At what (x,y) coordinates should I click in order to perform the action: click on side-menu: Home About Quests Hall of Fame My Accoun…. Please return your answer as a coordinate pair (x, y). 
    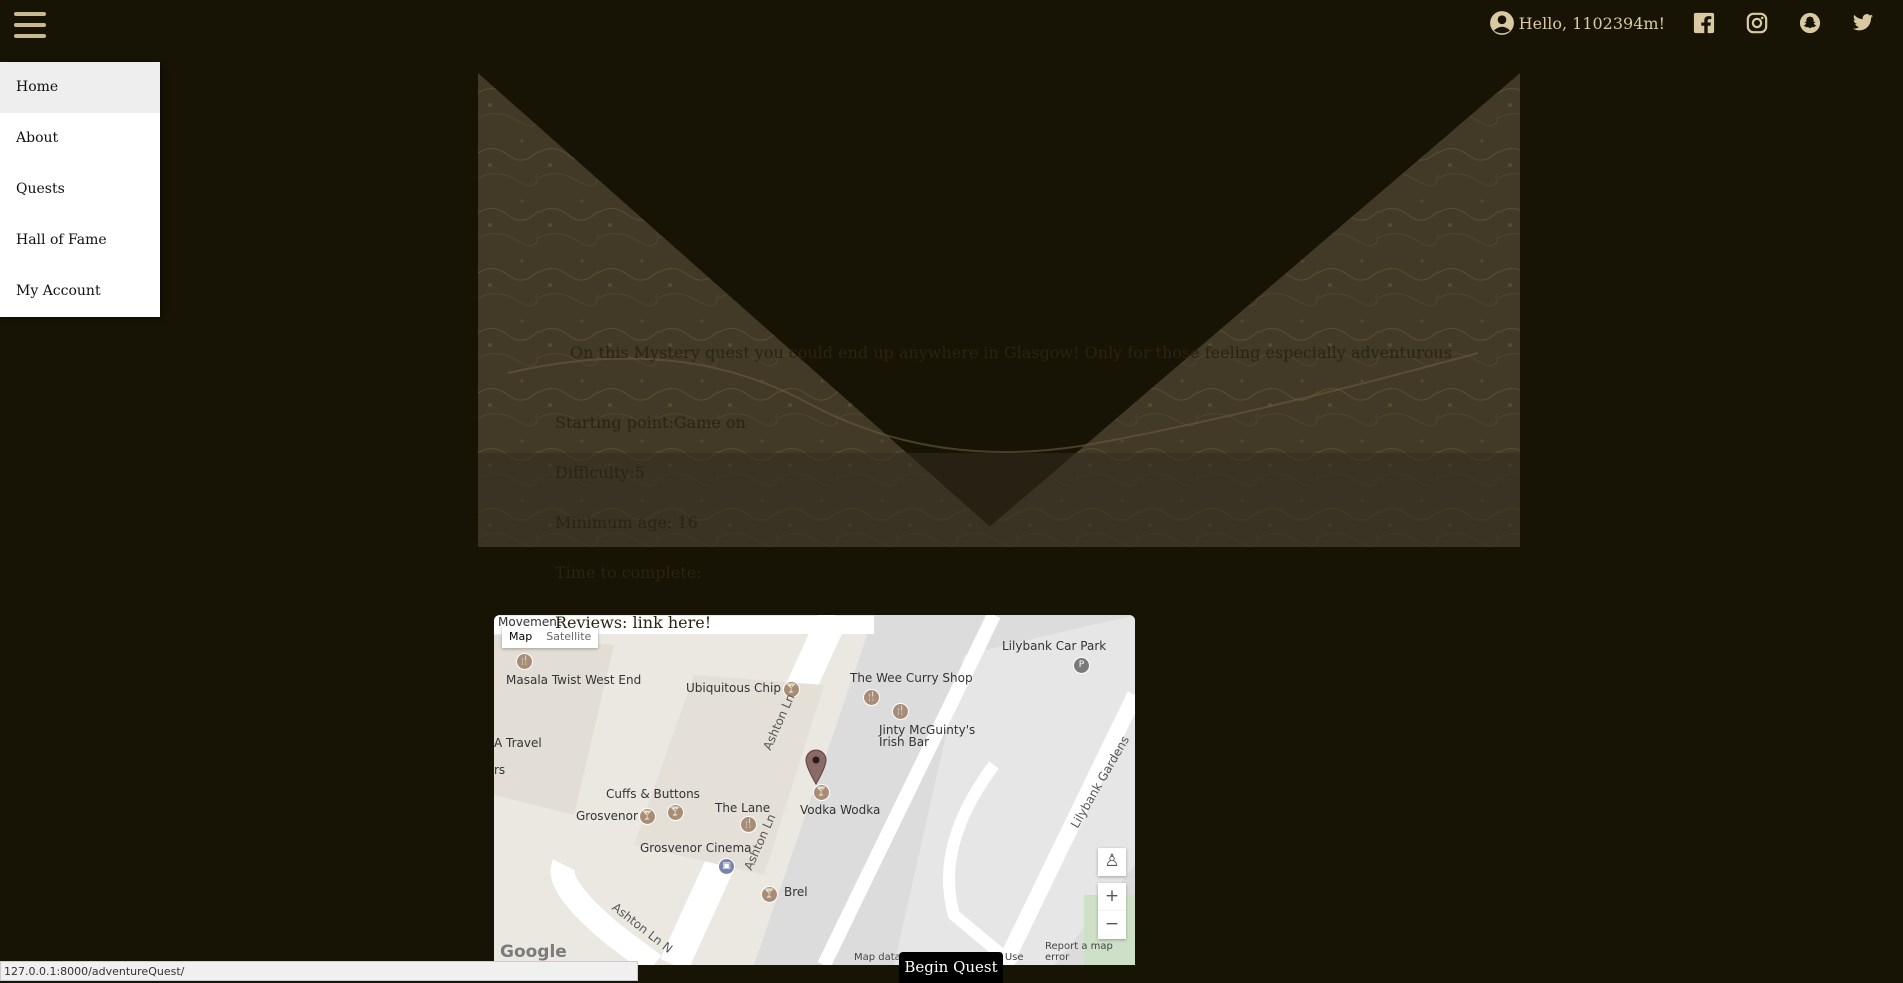
    Looking at the image, I should click on (80, 189).